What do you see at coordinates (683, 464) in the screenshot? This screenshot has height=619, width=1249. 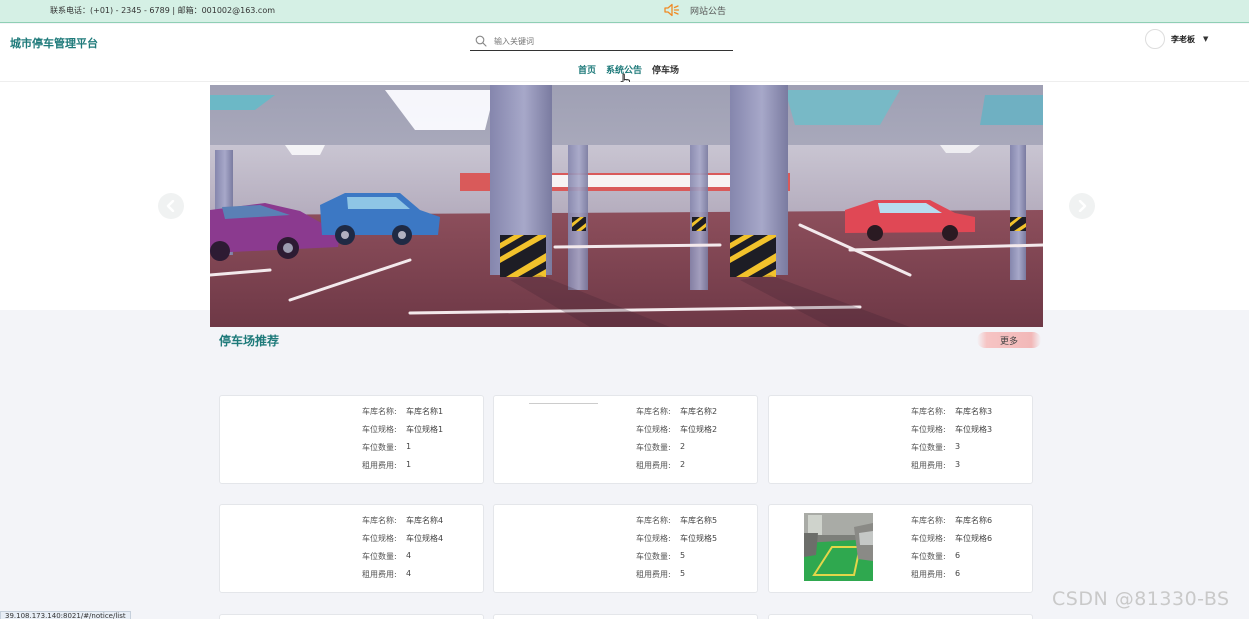 I see `value-rent-fee: 2` at bounding box center [683, 464].